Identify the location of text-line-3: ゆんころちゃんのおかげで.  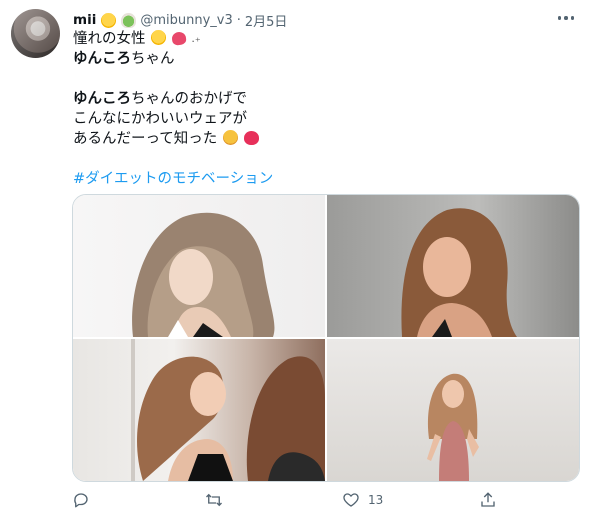
(323, 99).